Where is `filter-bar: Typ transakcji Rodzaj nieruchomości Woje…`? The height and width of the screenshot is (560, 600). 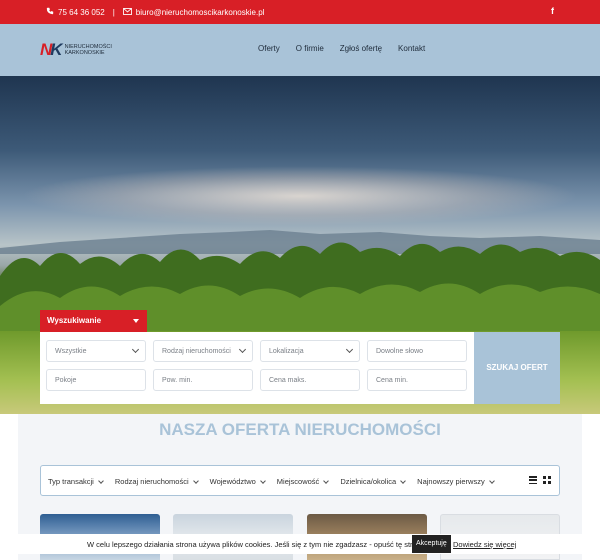
filter-bar: Typ transakcji Rodzaj nieruchomości Woje… is located at coordinates (300, 480).